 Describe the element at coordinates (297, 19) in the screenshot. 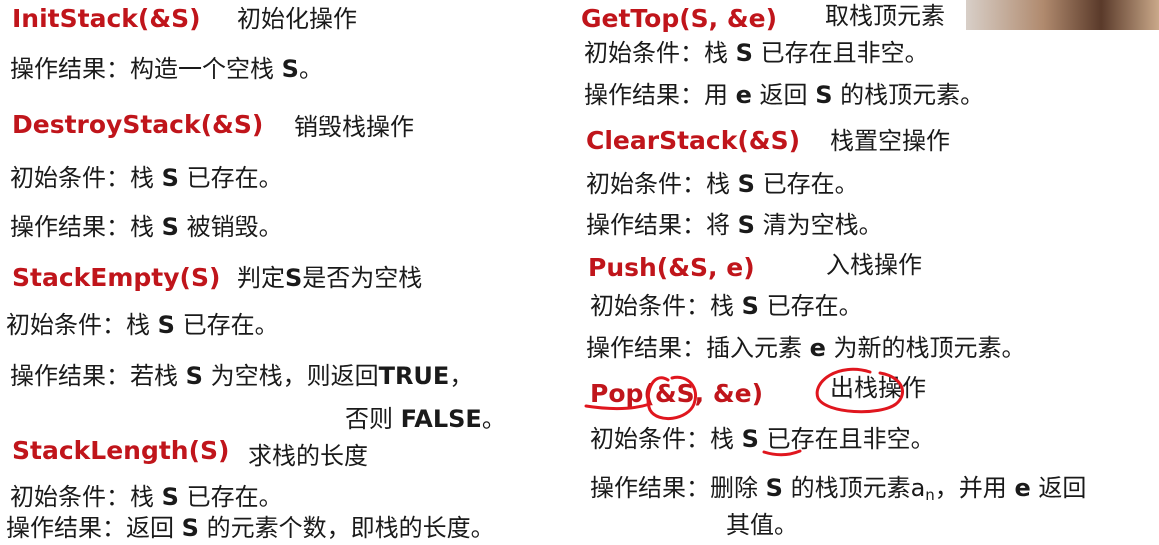

I see `initstack-desc: 初始化操作` at that location.